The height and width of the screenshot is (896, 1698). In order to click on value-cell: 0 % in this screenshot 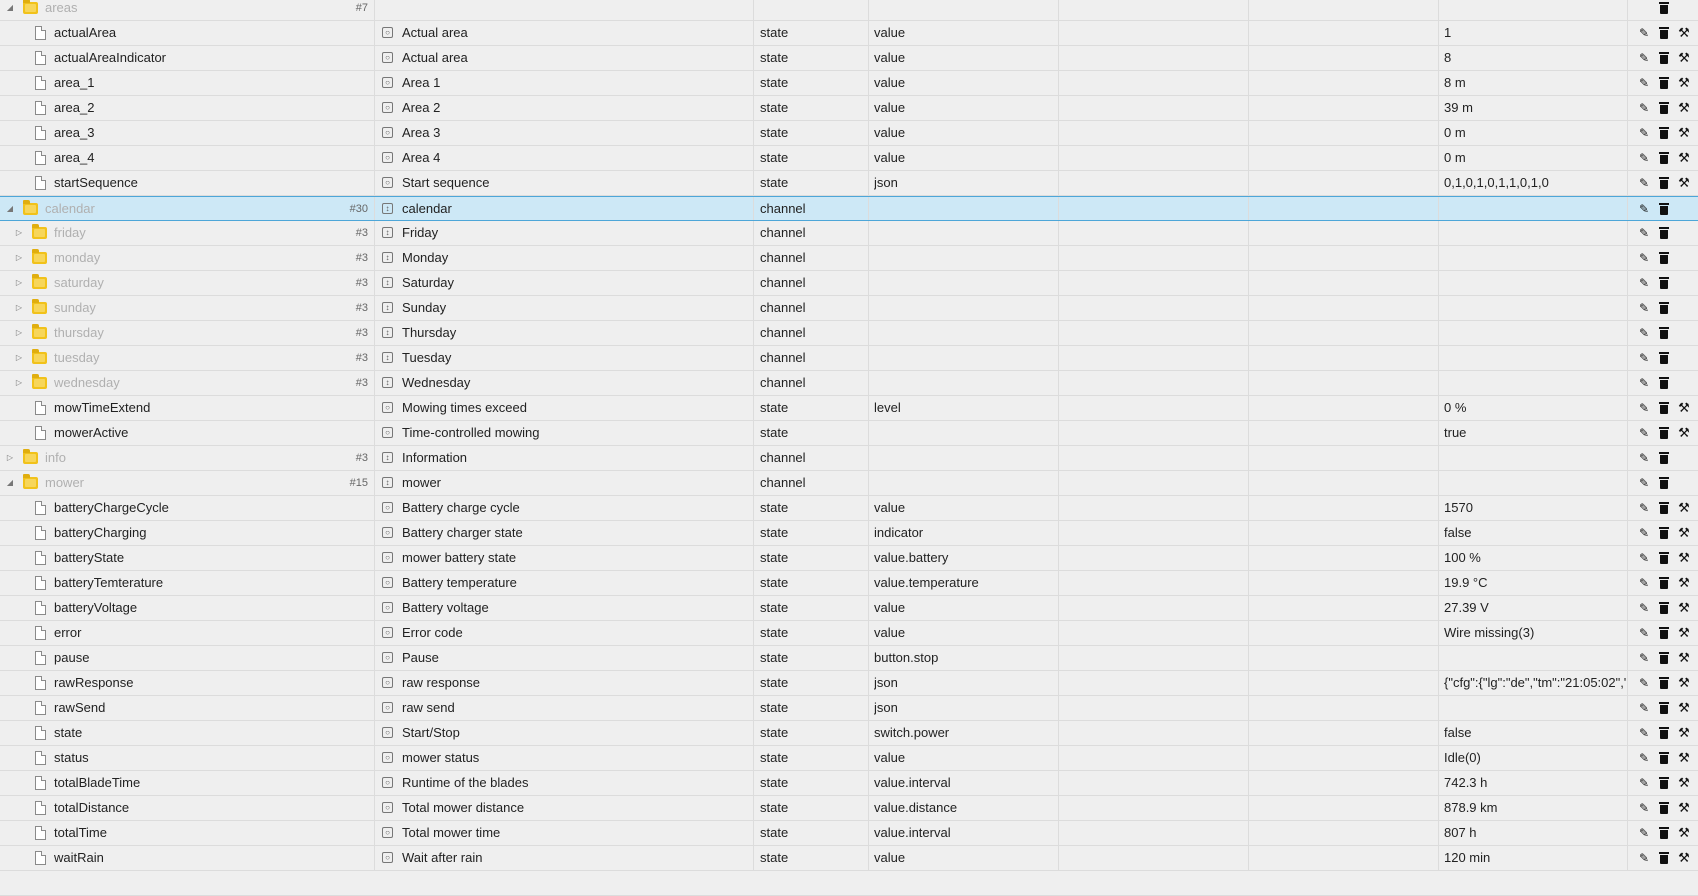, I will do `click(1535, 408)`.